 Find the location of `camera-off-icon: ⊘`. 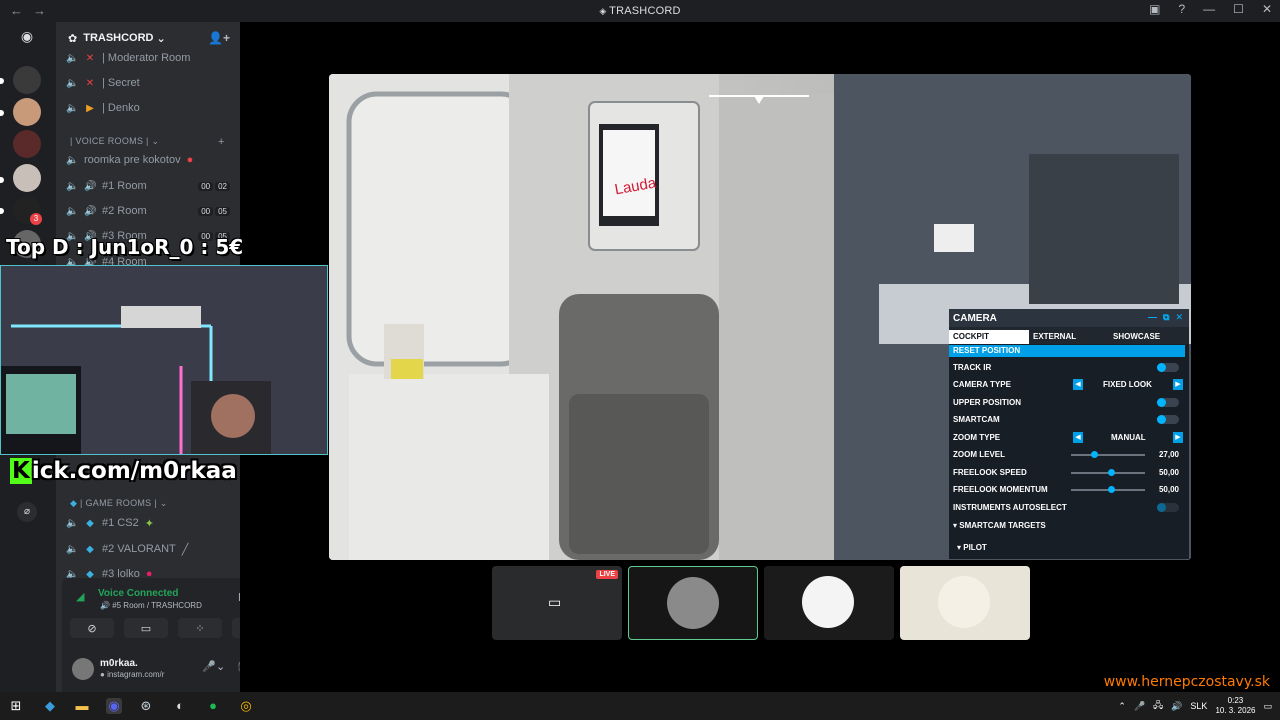

camera-off-icon: ⊘ is located at coordinates (92, 628).